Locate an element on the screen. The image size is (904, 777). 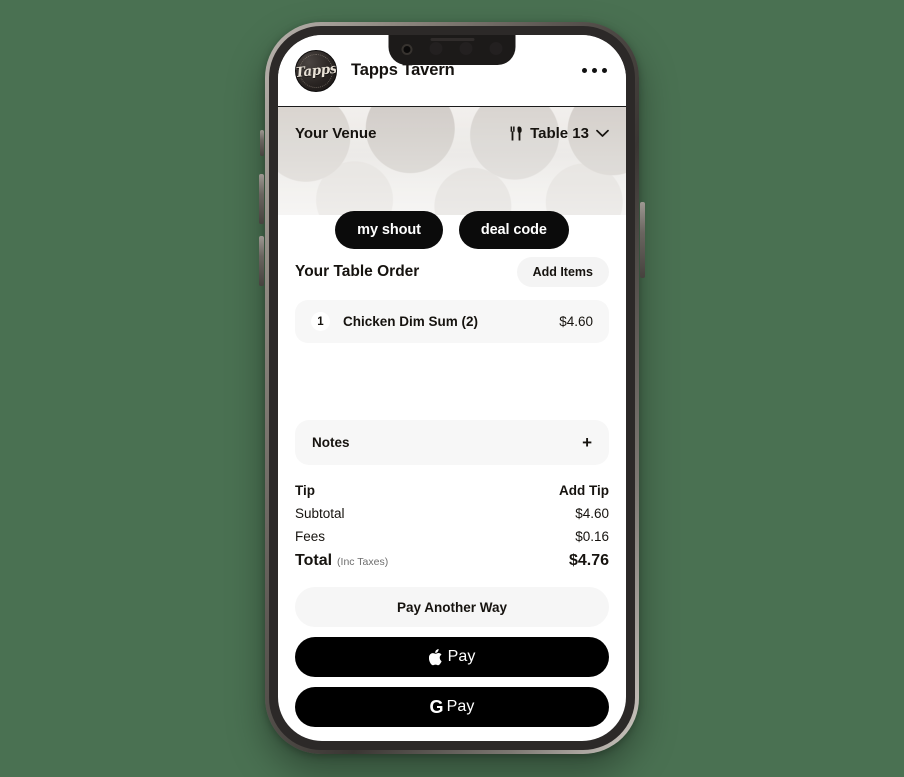
item-price: $4.60 is located at coordinates (576, 321).